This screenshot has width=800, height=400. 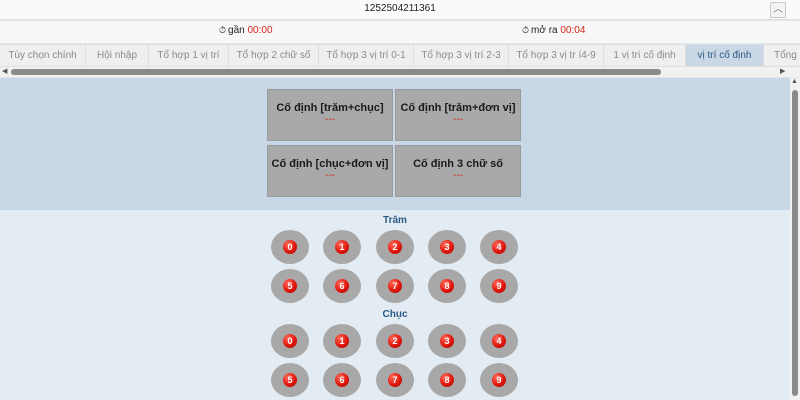 What do you see at coordinates (246, 30) in the screenshot?
I see `close-timer: ⏱ gần 00:00` at bounding box center [246, 30].